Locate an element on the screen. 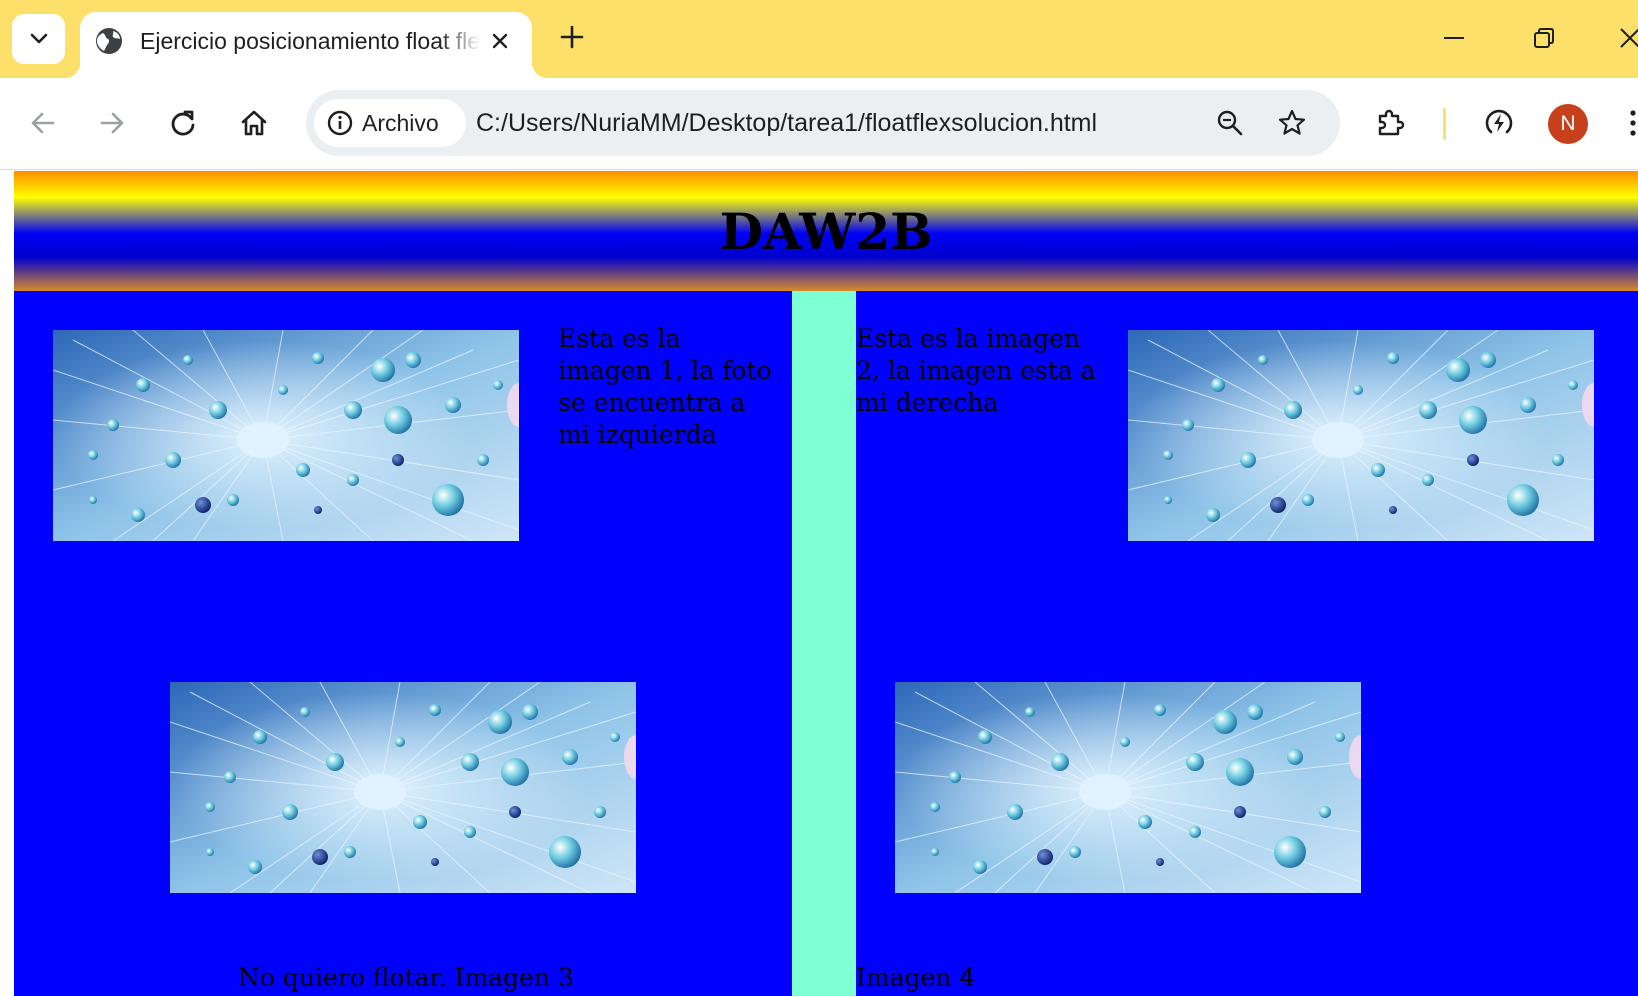 This screenshot has height=996, width=1638. tab-close-button is located at coordinates (500, 41).